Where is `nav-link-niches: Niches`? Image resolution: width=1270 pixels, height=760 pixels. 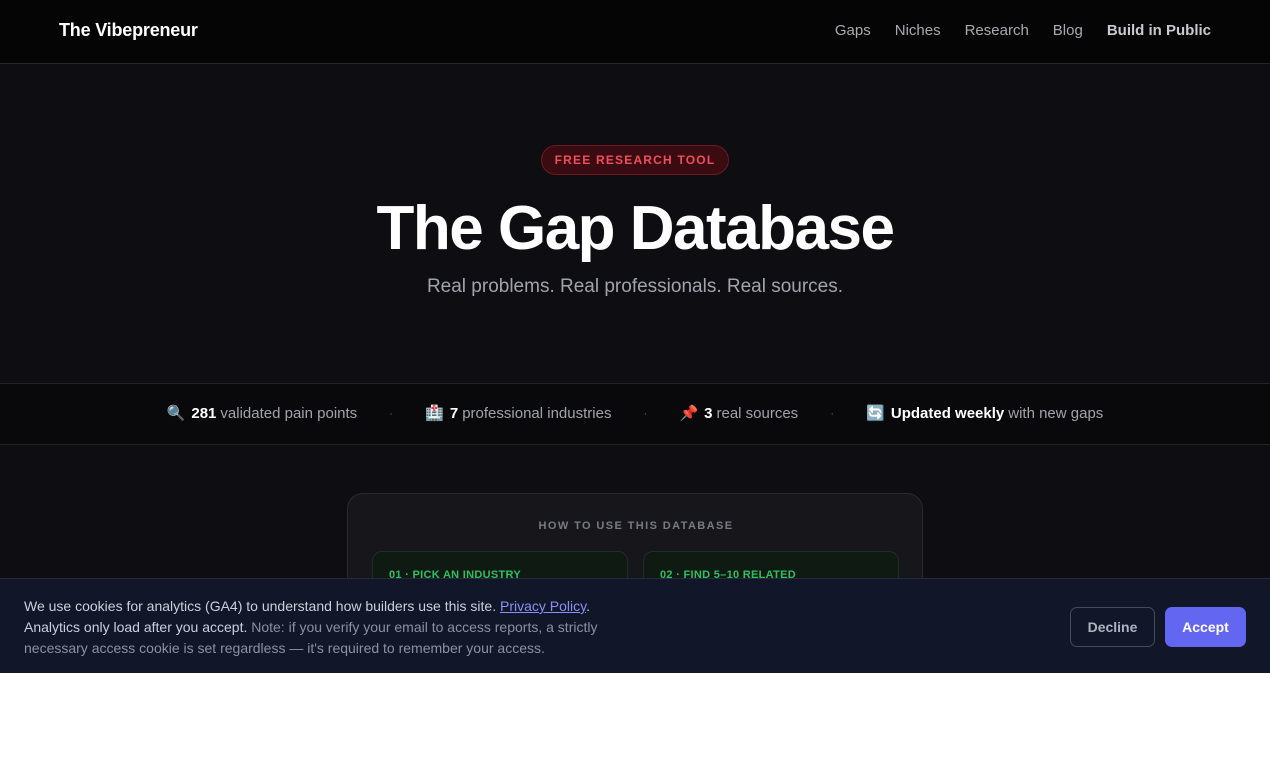 nav-link-niches: Niches is located at coordinates (918, 30).